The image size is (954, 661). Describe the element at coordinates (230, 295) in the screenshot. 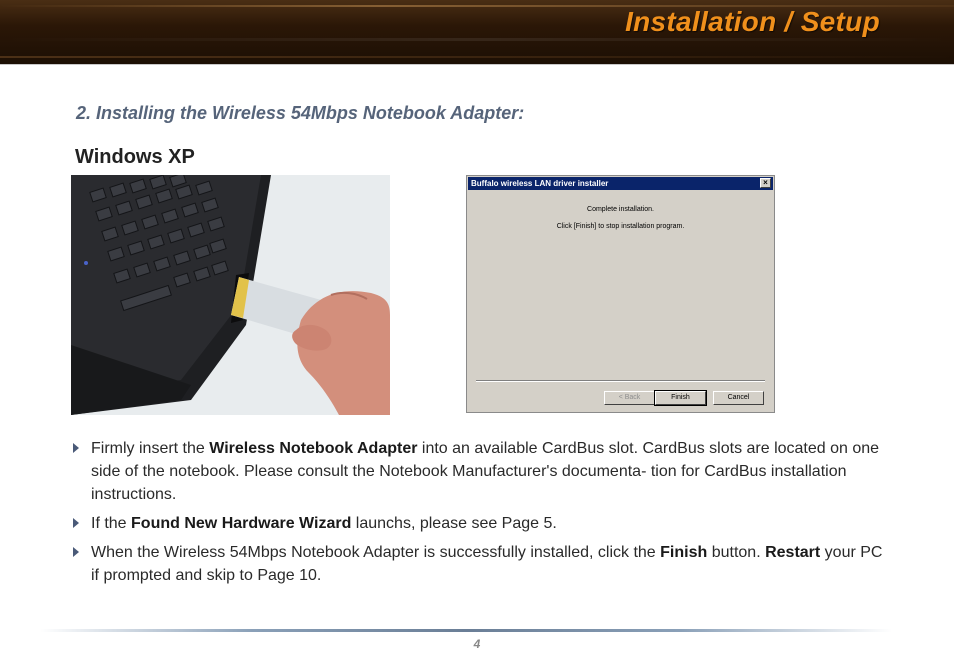

I see `notebook-adapter-photo` at that location.